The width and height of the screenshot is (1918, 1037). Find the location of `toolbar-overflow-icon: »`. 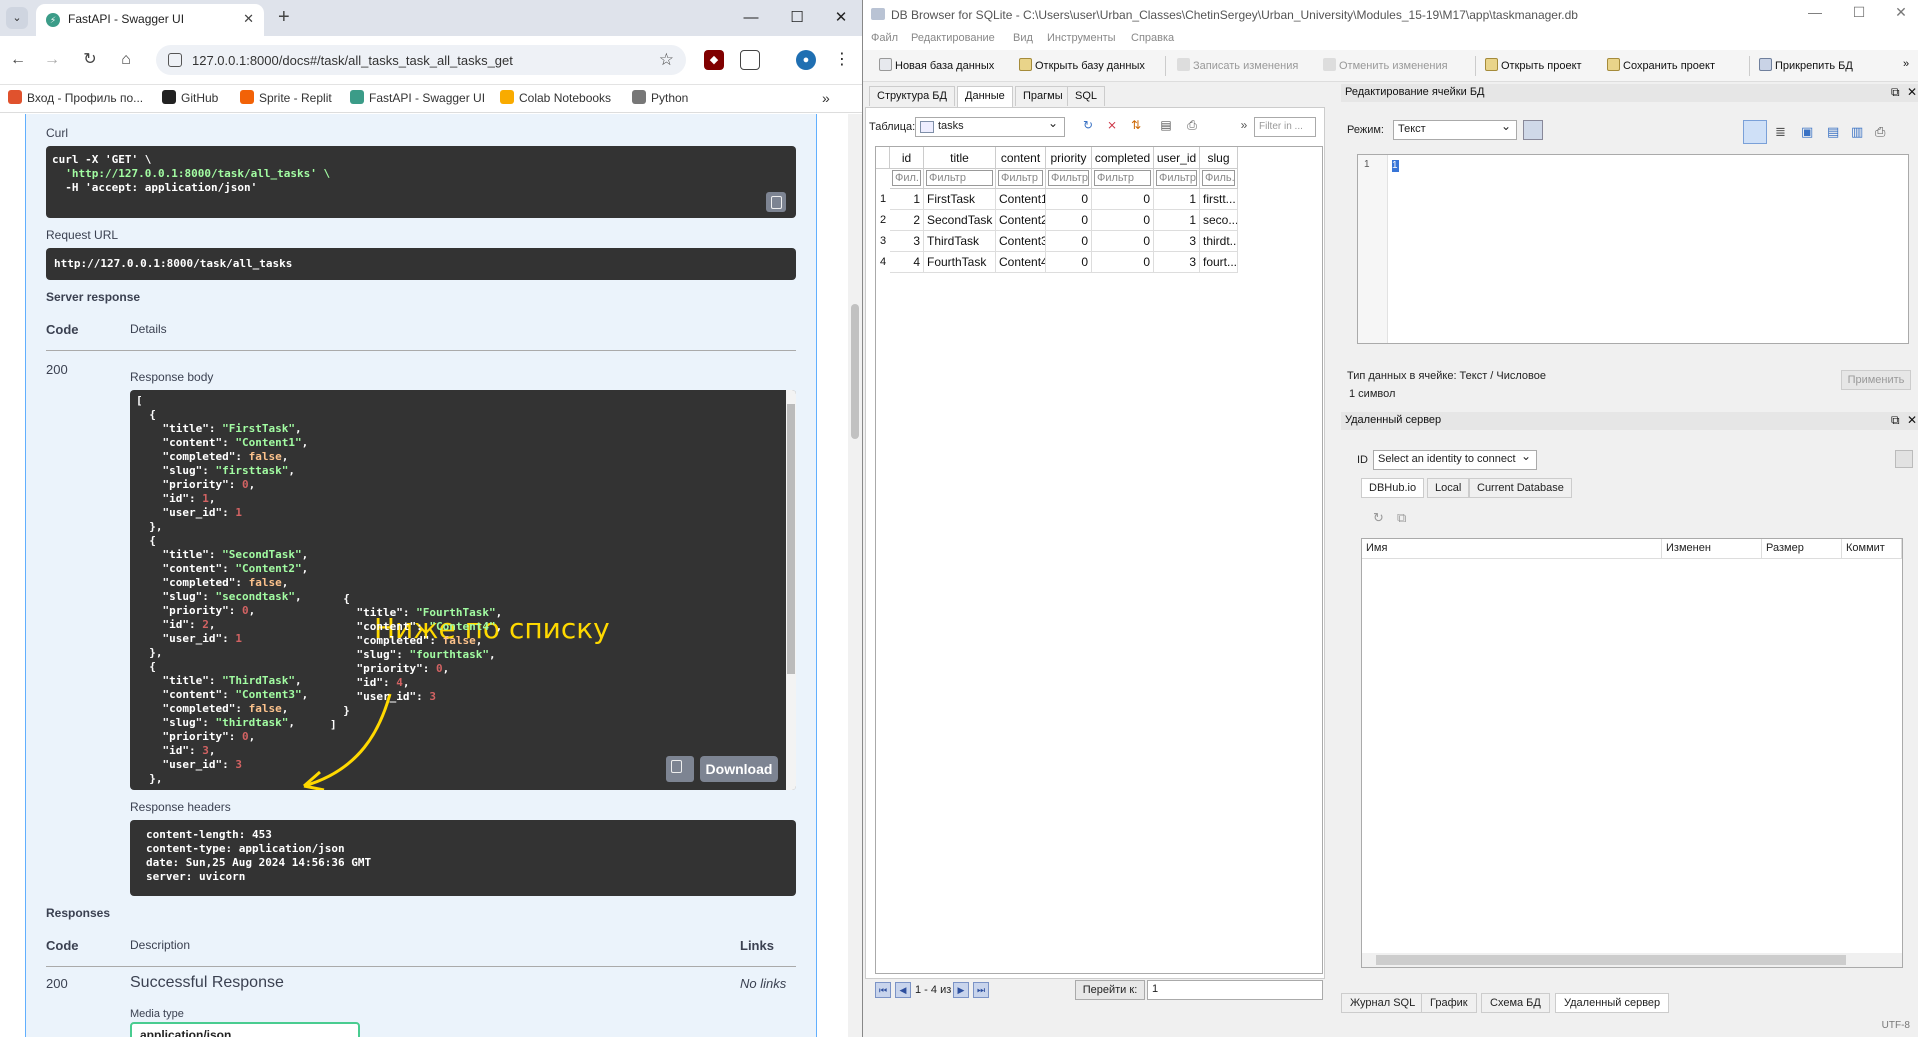

toolbar-overflow-icon: » is located at coordinates (1906, 64).